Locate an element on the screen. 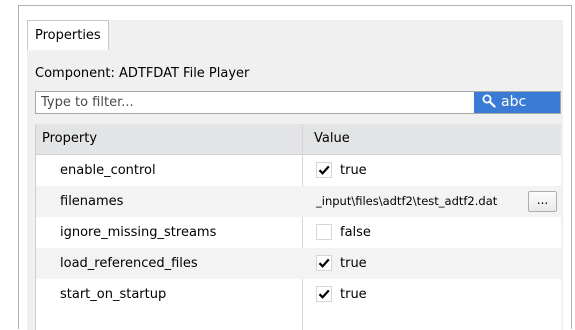 This screenshot has height=330, width=575. component-label: Component: ADTFDAT File Player is located at coordinates (142, 73).